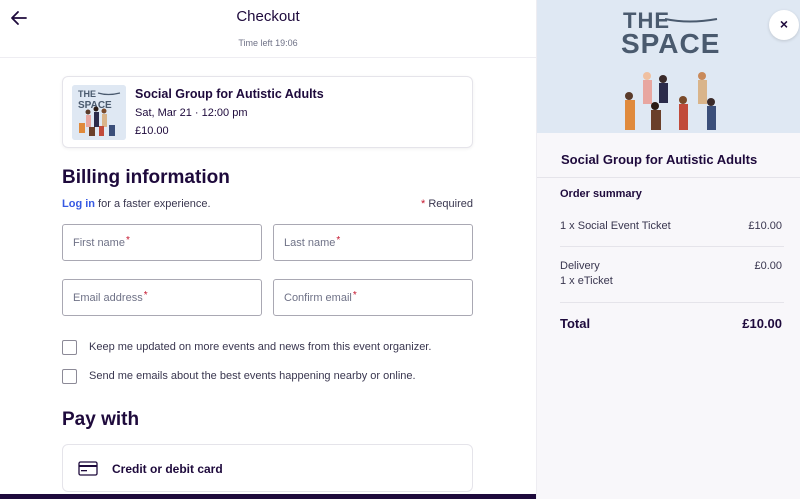  I want to click on confirm-email-placeholder: Confirm email*, so click(320, 297).